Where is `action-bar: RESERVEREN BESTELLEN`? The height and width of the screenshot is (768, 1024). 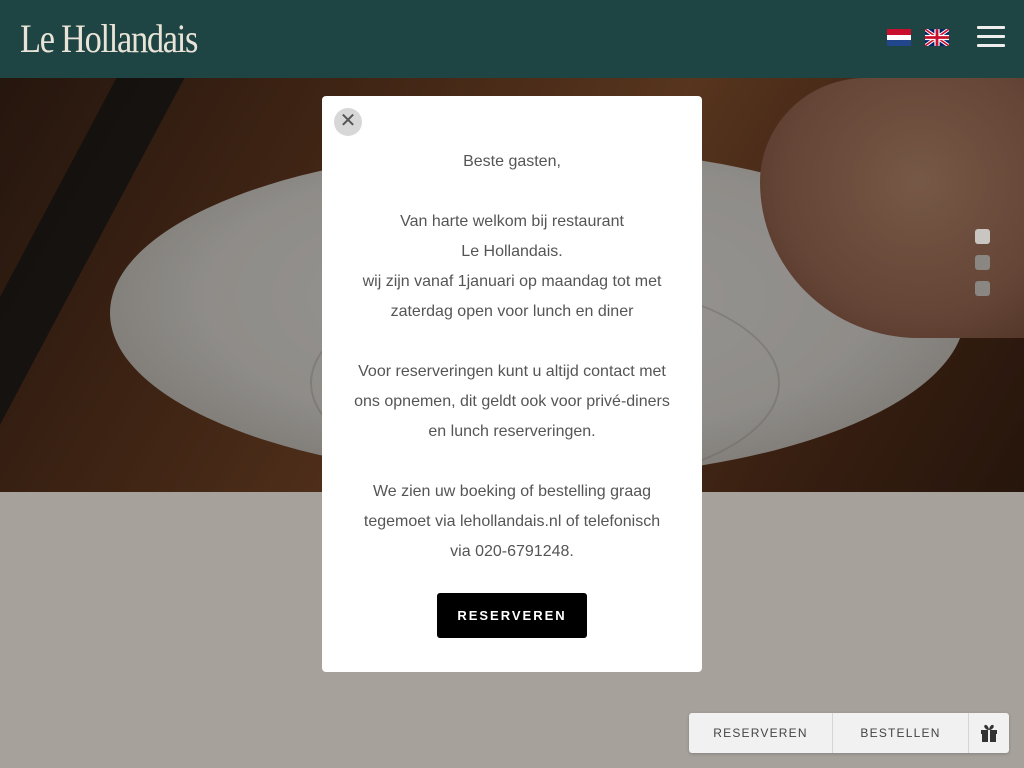 action-bar: RESERVEREN BESTELLEN is located at coordinates (849, 733).